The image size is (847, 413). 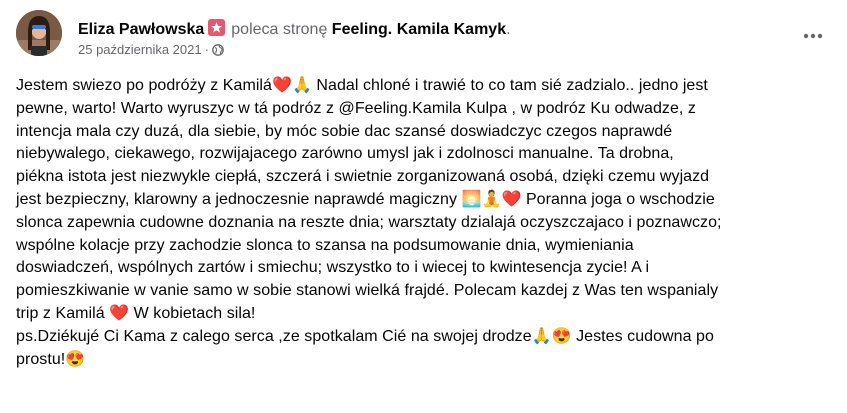 I want to click on recommend-star-icon, so click(x=217, y=27).